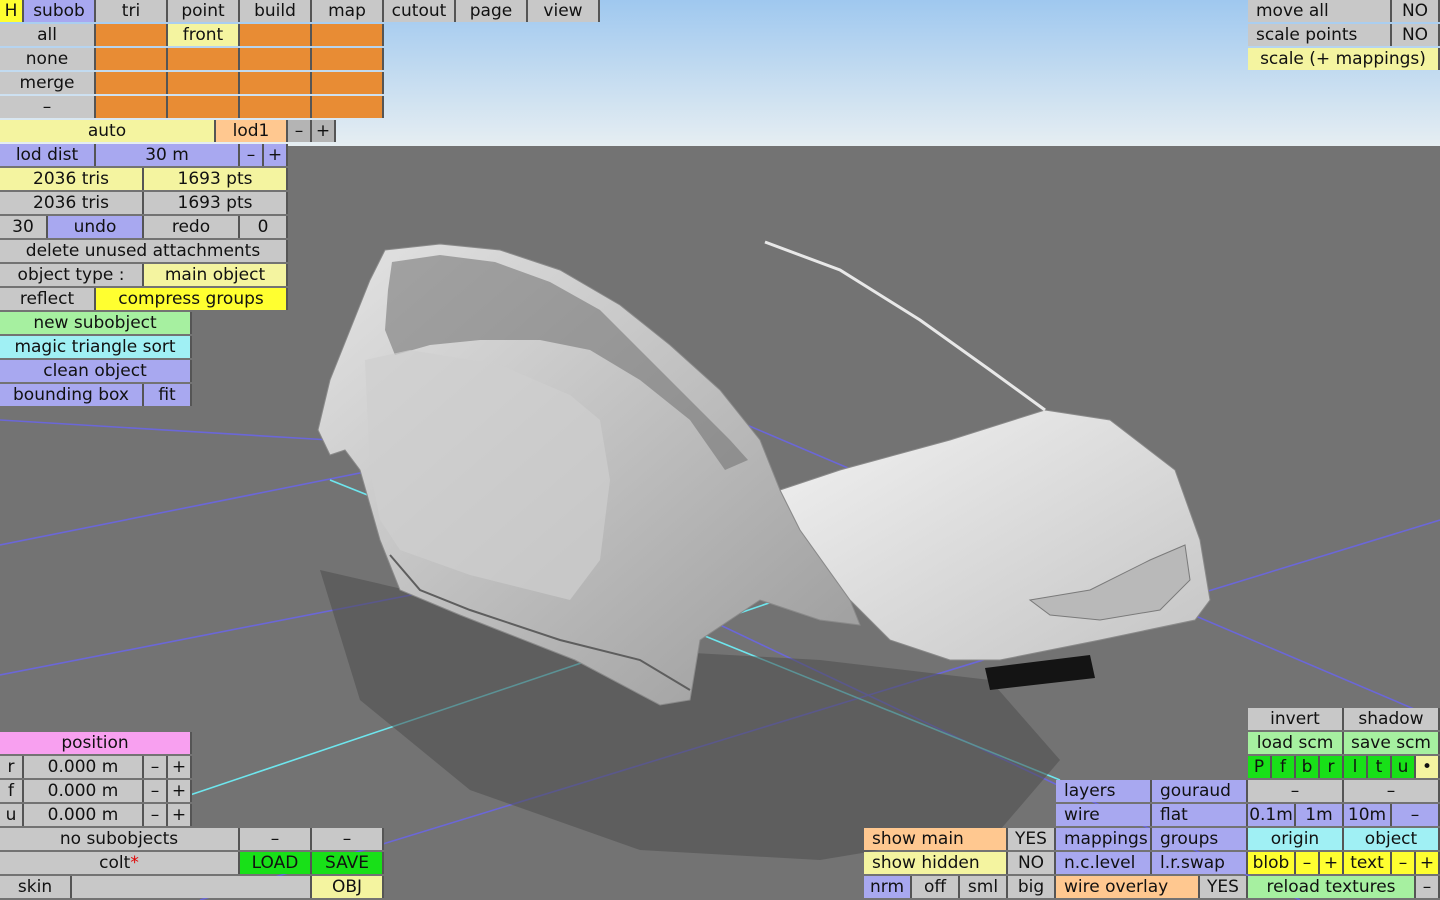  Describe the element at coordinates (84, 815) in the screenshot. I see `axis-u-value: 0.000 m` at that location.